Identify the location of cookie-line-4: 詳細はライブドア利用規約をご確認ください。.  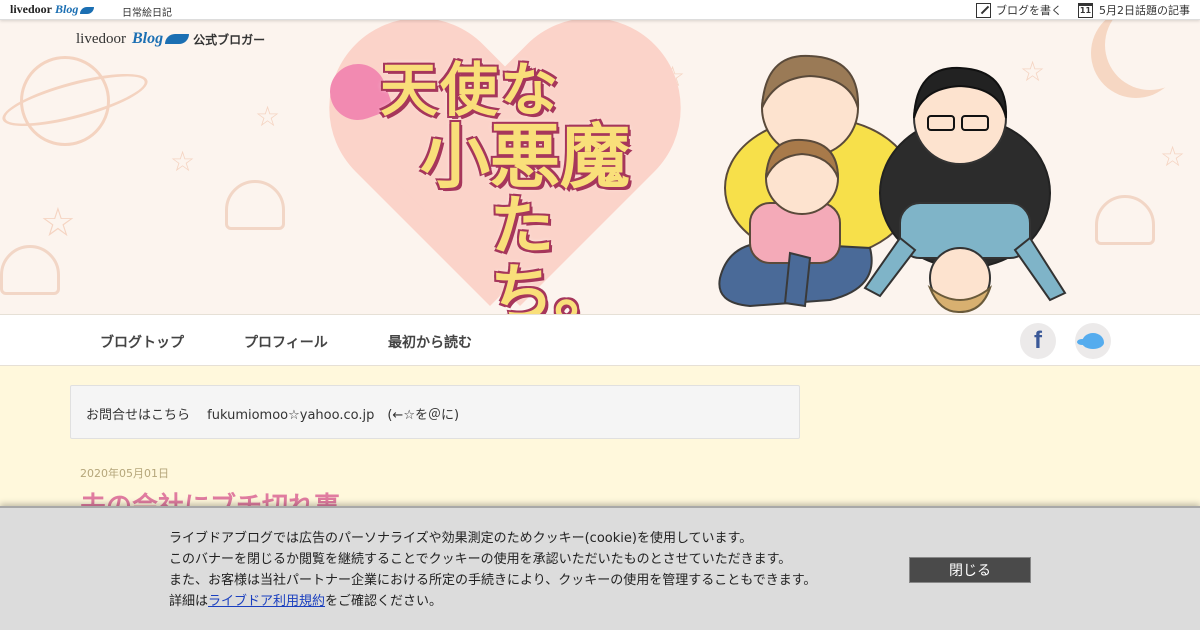
(492, 601).